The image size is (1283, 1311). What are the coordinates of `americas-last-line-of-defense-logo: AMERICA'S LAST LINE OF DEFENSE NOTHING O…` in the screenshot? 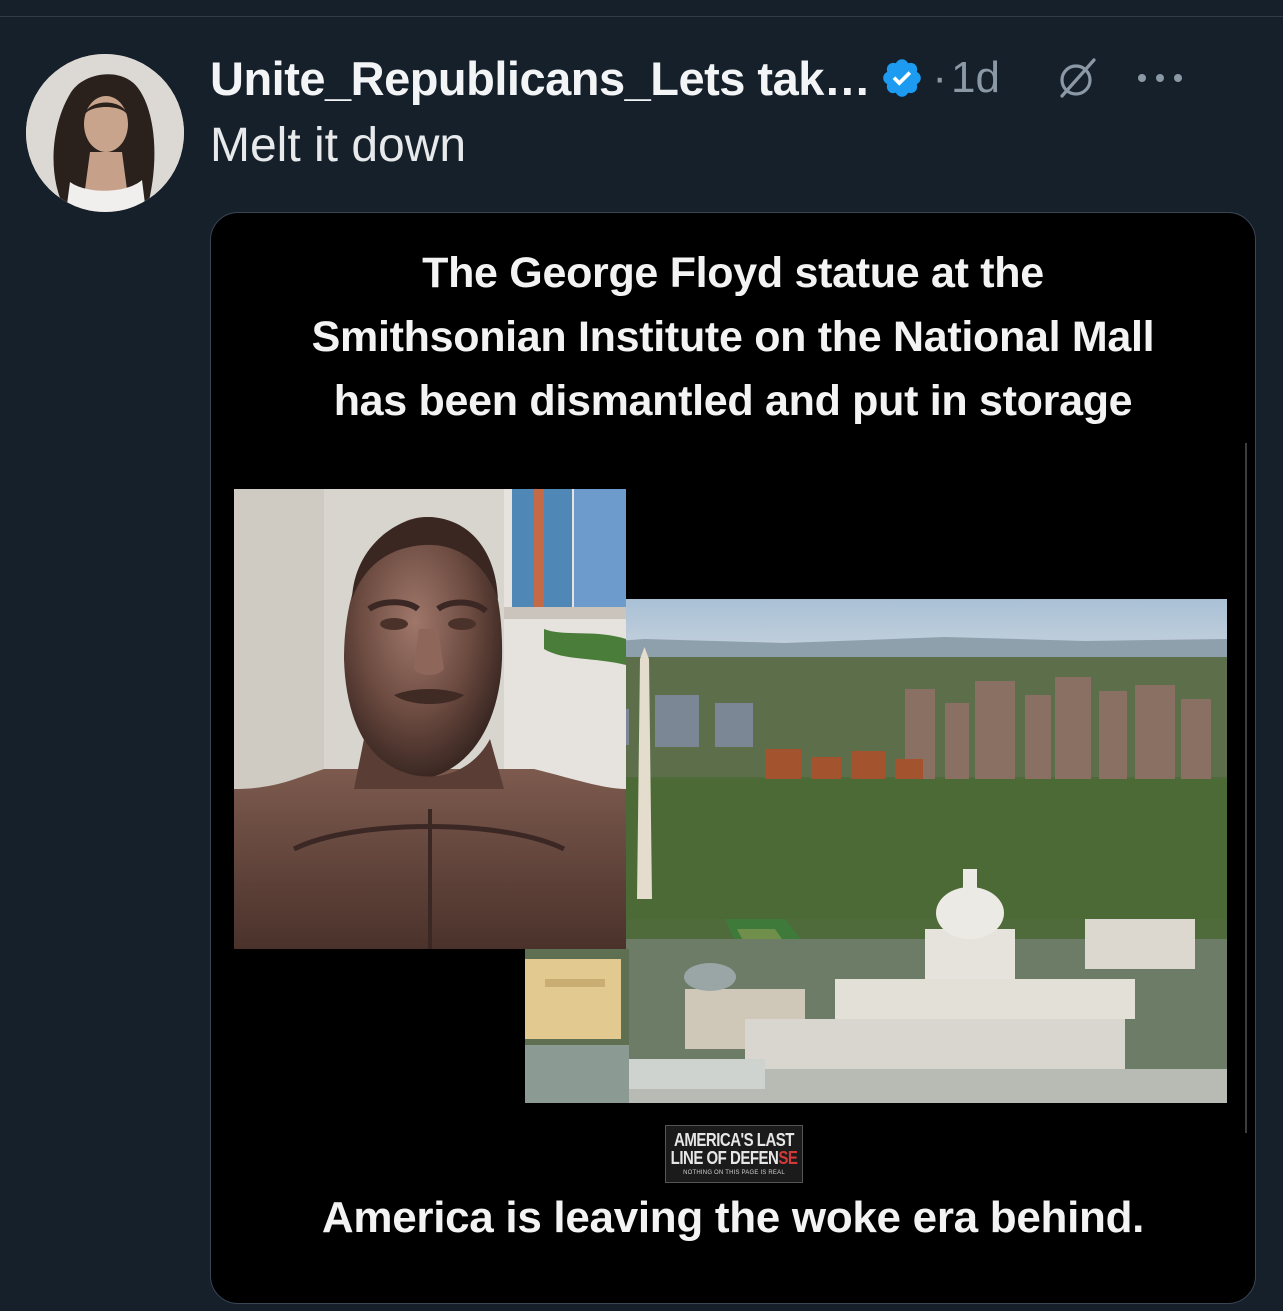 It's located at (734, 1154).